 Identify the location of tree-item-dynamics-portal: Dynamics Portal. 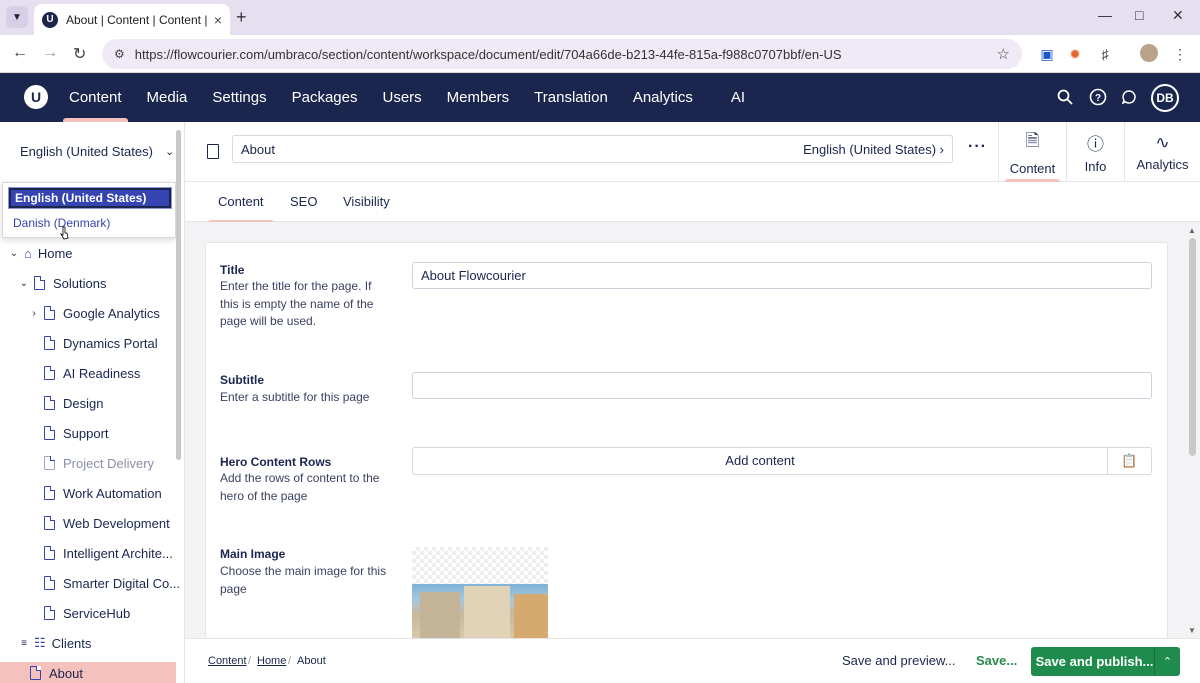
(101, 343).